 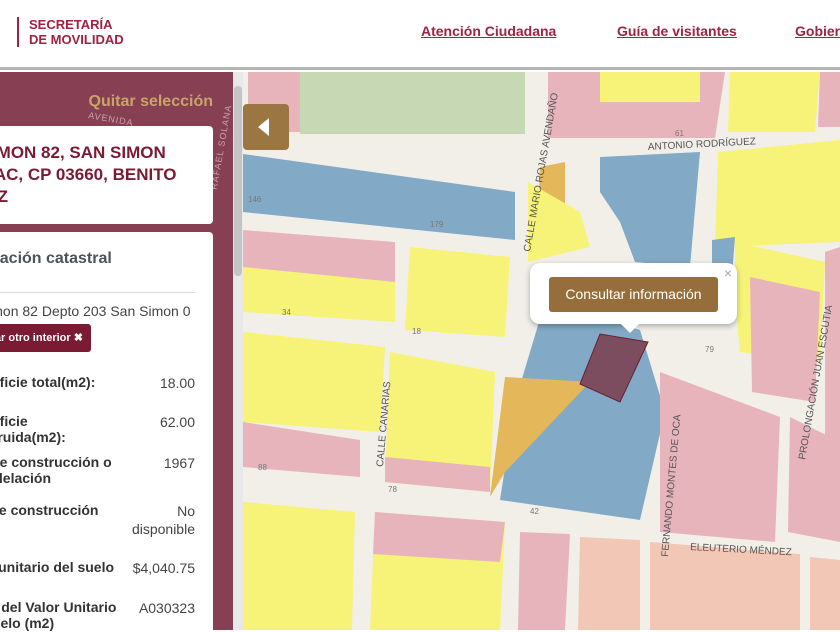 I want to click on map-popup: × Consultar información, so click(x=633, y=298).